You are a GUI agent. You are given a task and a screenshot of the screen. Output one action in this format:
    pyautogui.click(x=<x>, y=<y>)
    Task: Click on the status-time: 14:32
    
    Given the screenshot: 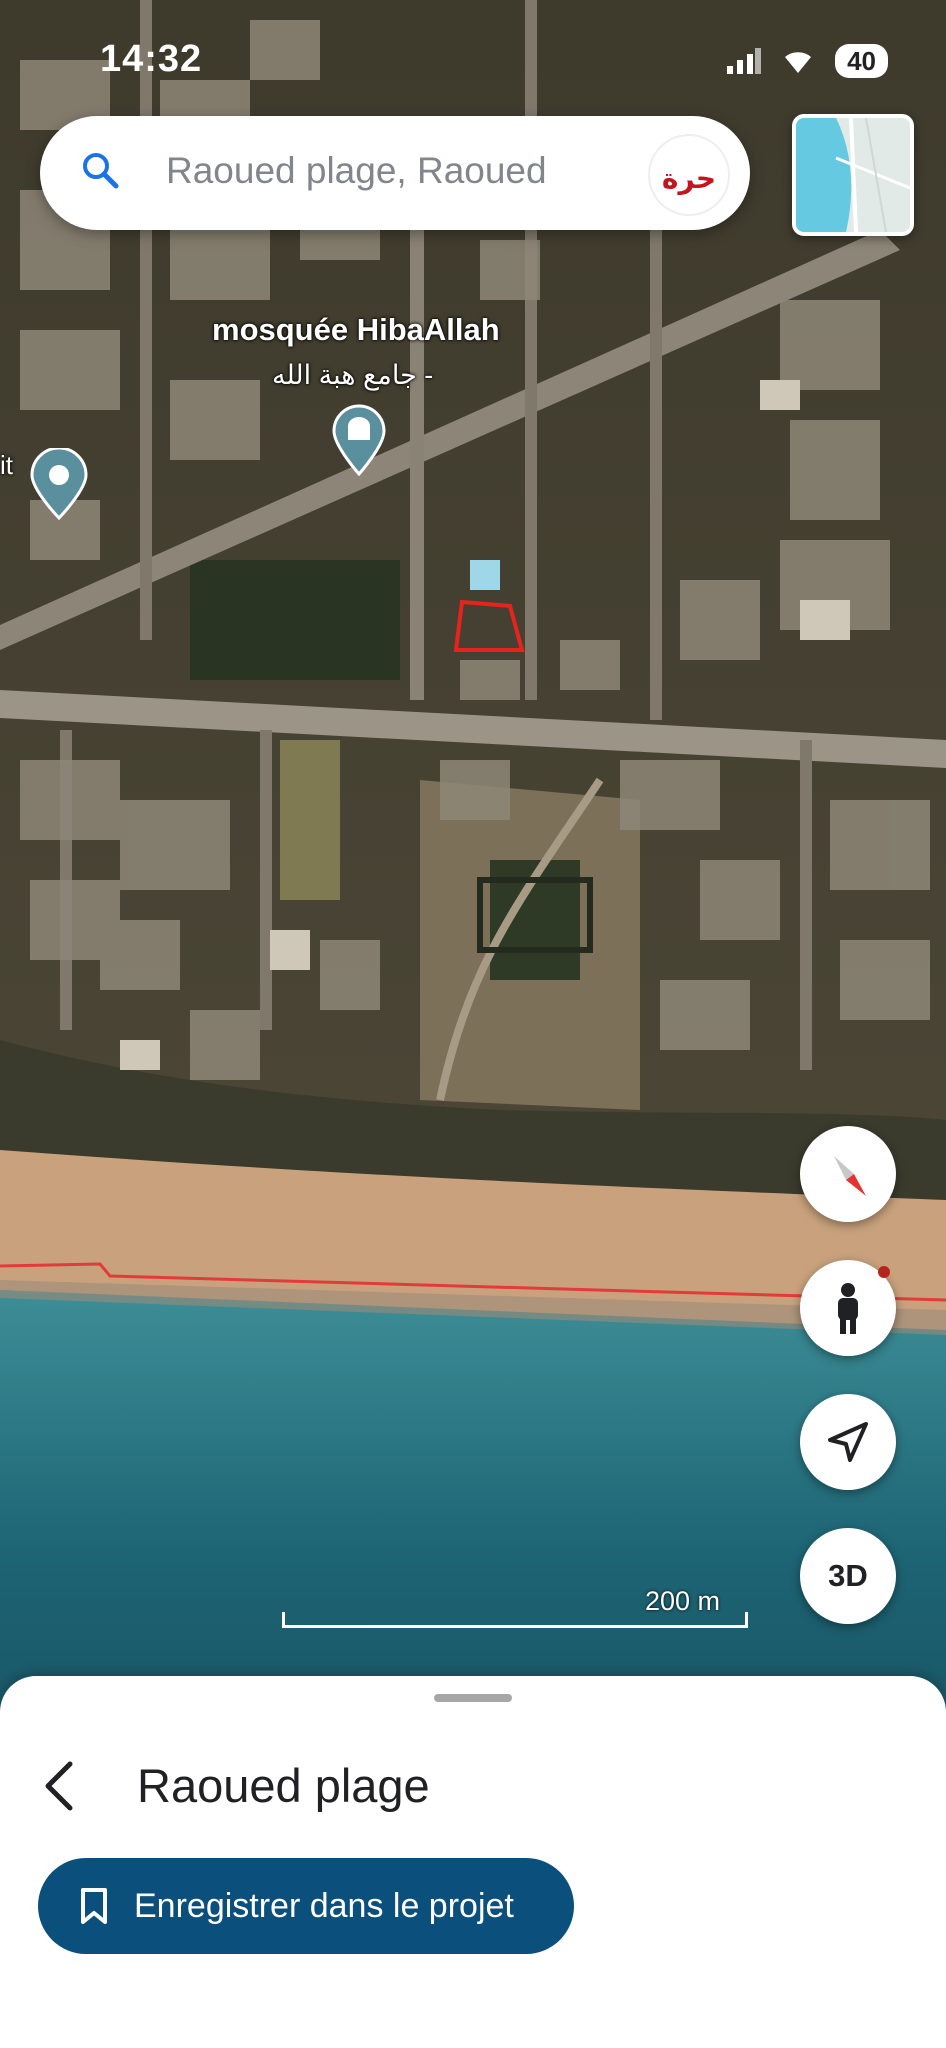 What is the action you would take?
    pyautogui.click(x=151, y=59)
    